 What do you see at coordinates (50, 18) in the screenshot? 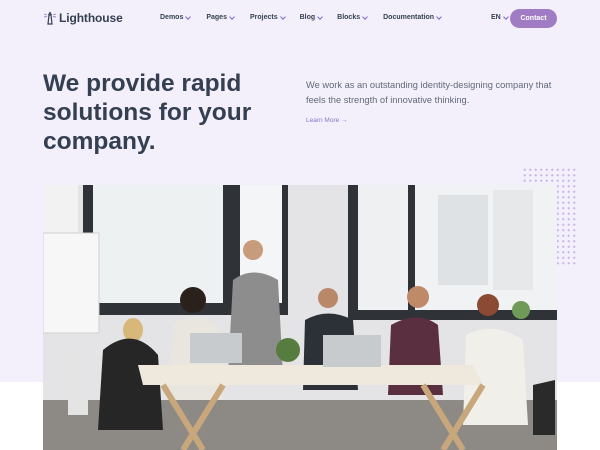
I see `lighthouse-icon` at bounding box center [50, 18].